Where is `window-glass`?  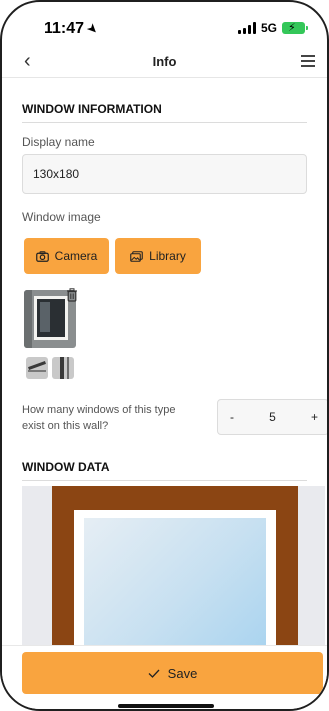 window-glass is located at coordinates (175, 582).